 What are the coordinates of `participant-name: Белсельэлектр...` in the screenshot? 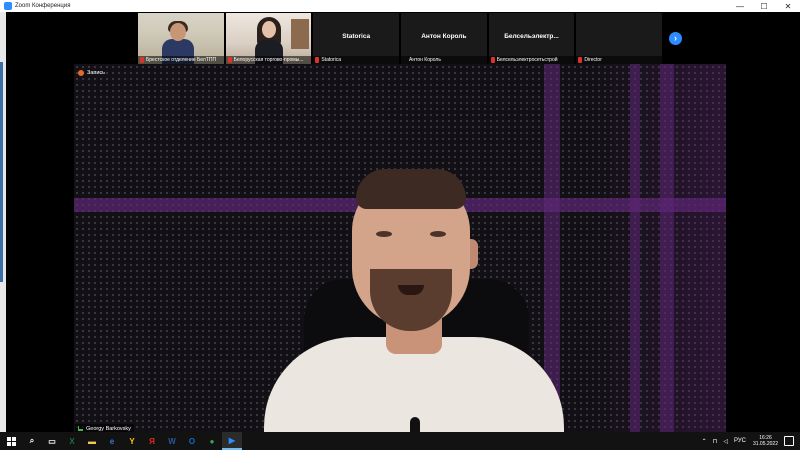 It's located at (531, 36).